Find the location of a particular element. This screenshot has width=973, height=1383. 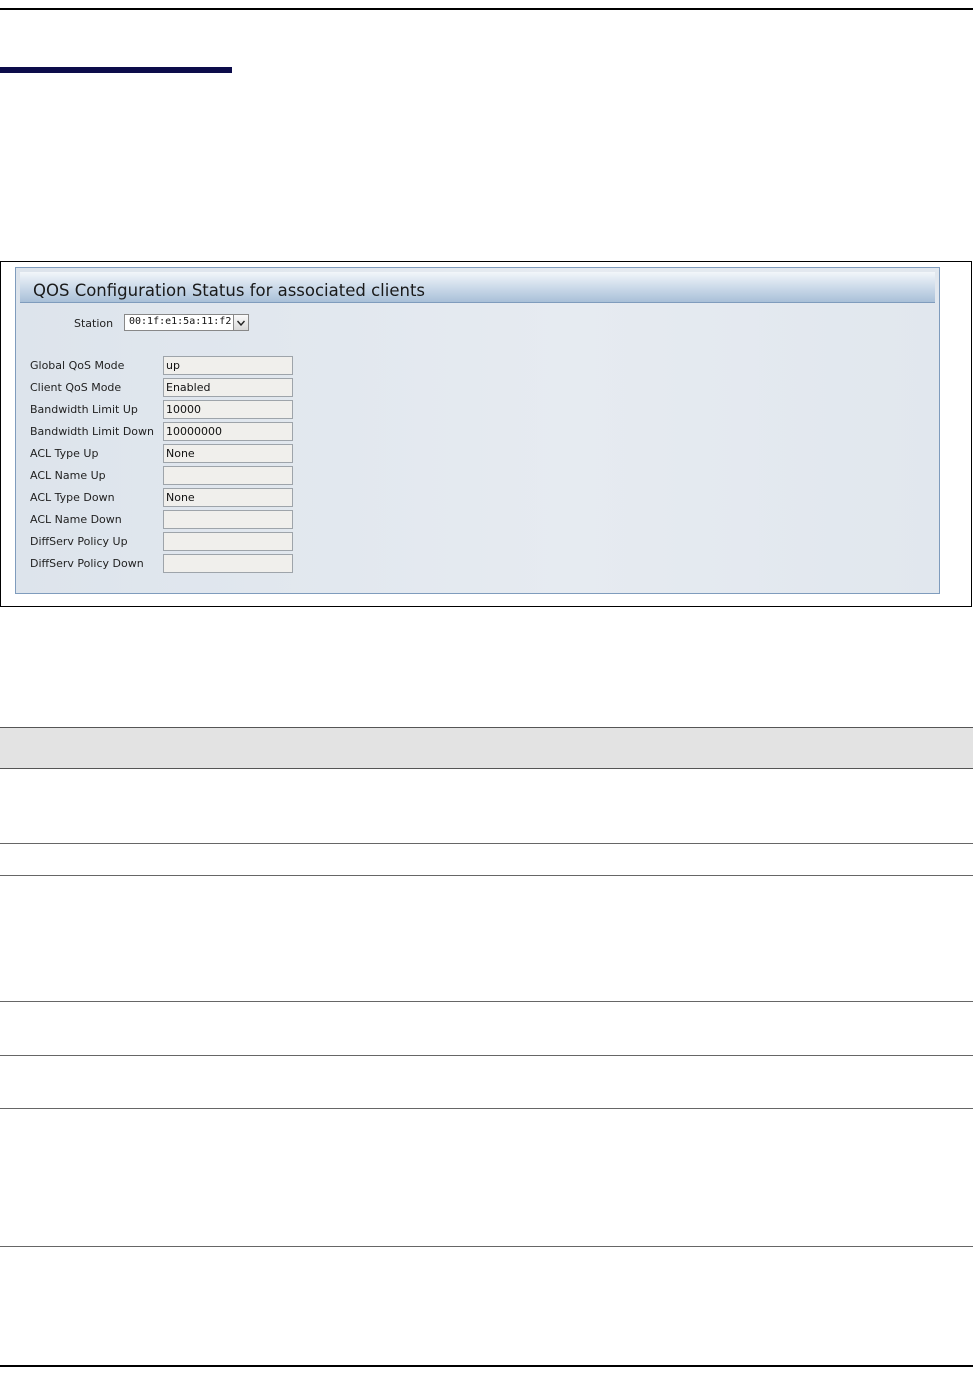

station-select: 00:1f:e1:5a:11:f2 is located at coordinates (186, 322).